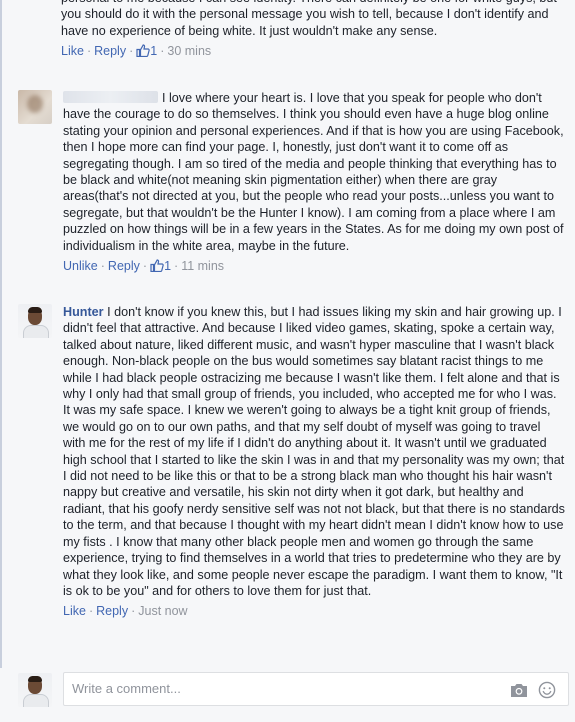 Image resolution: width=575 pixels, height=722 pixels. I want to click on thread-line, so click(1, 334).